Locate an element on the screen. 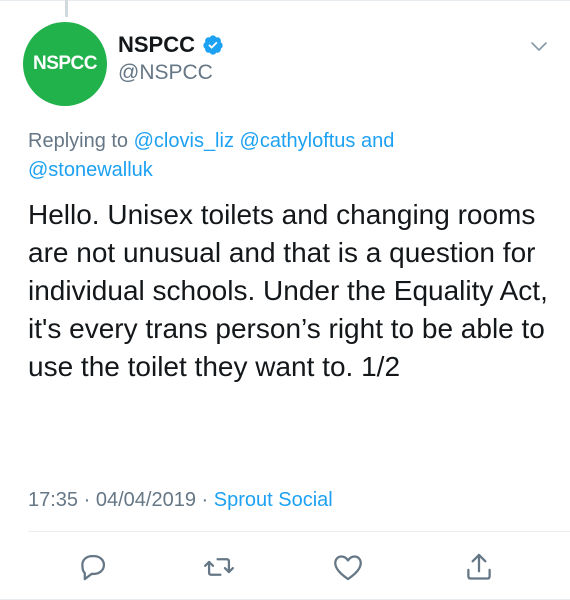 The image size is (570, 600). author-block: NSPCC @NSPCC is located at coordinates (171, 58).